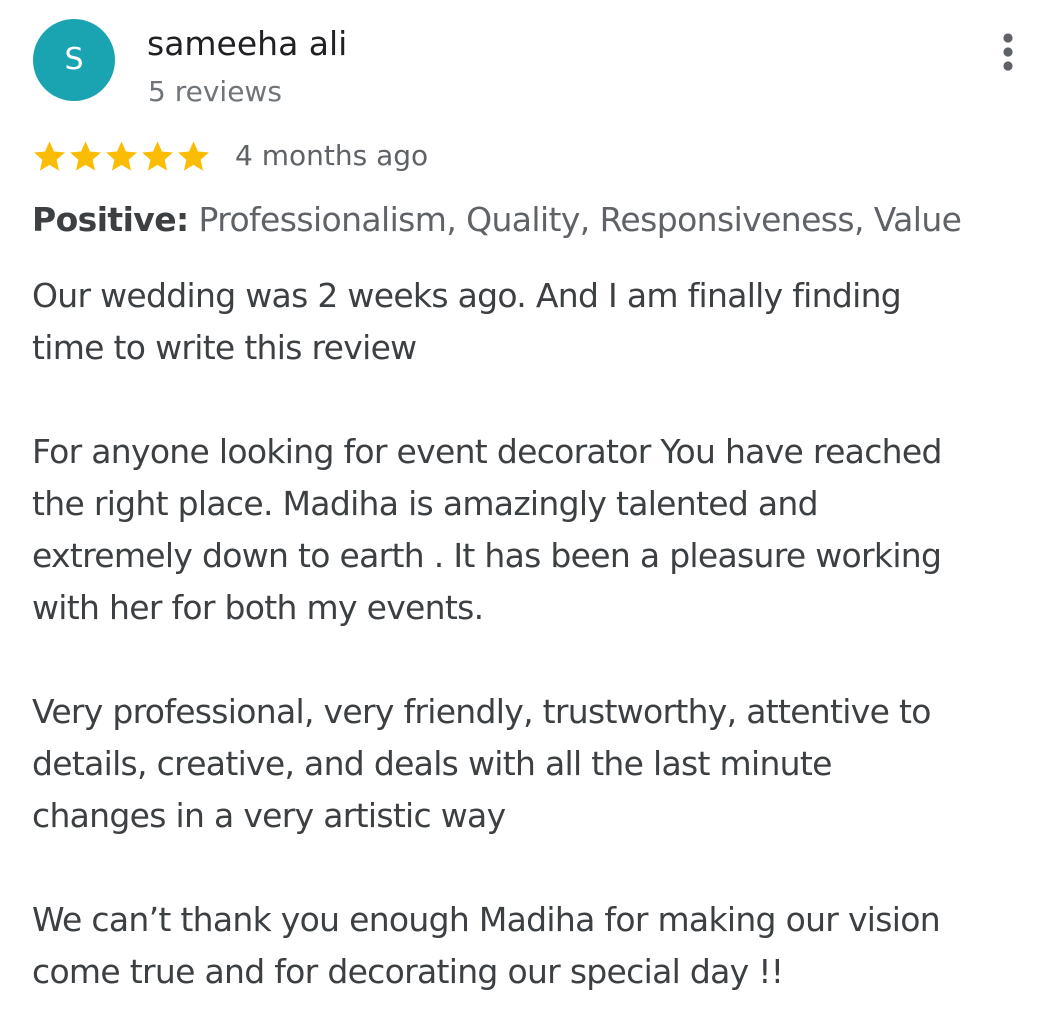 The image size is (1050, 1017). Describe the element at coordinates (74, 60) in the screenshot. I see `avatar: S` at that location.